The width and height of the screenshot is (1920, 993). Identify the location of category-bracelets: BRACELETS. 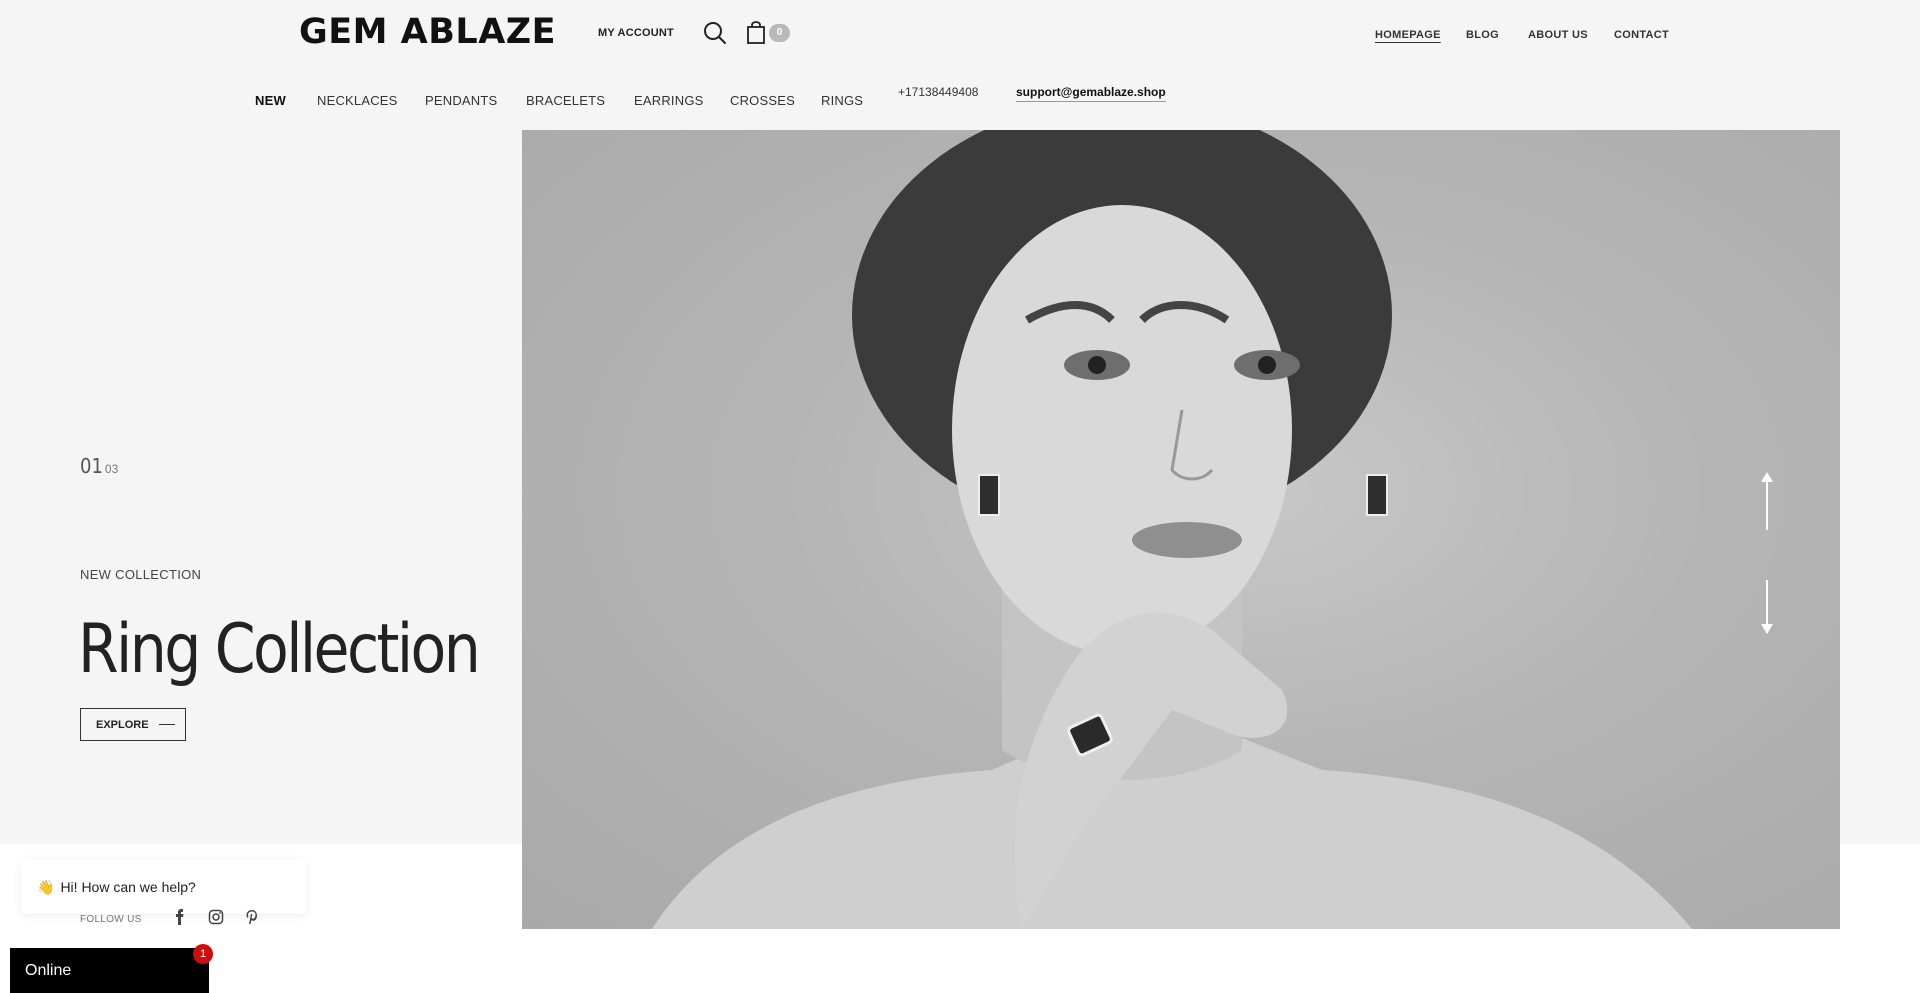
(565, 100).